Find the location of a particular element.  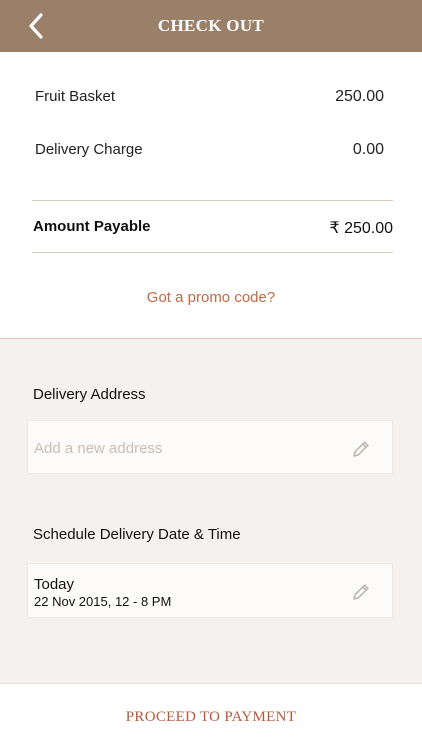

delivery-address-label: Delivery Address is located at coordinates (89, 394).